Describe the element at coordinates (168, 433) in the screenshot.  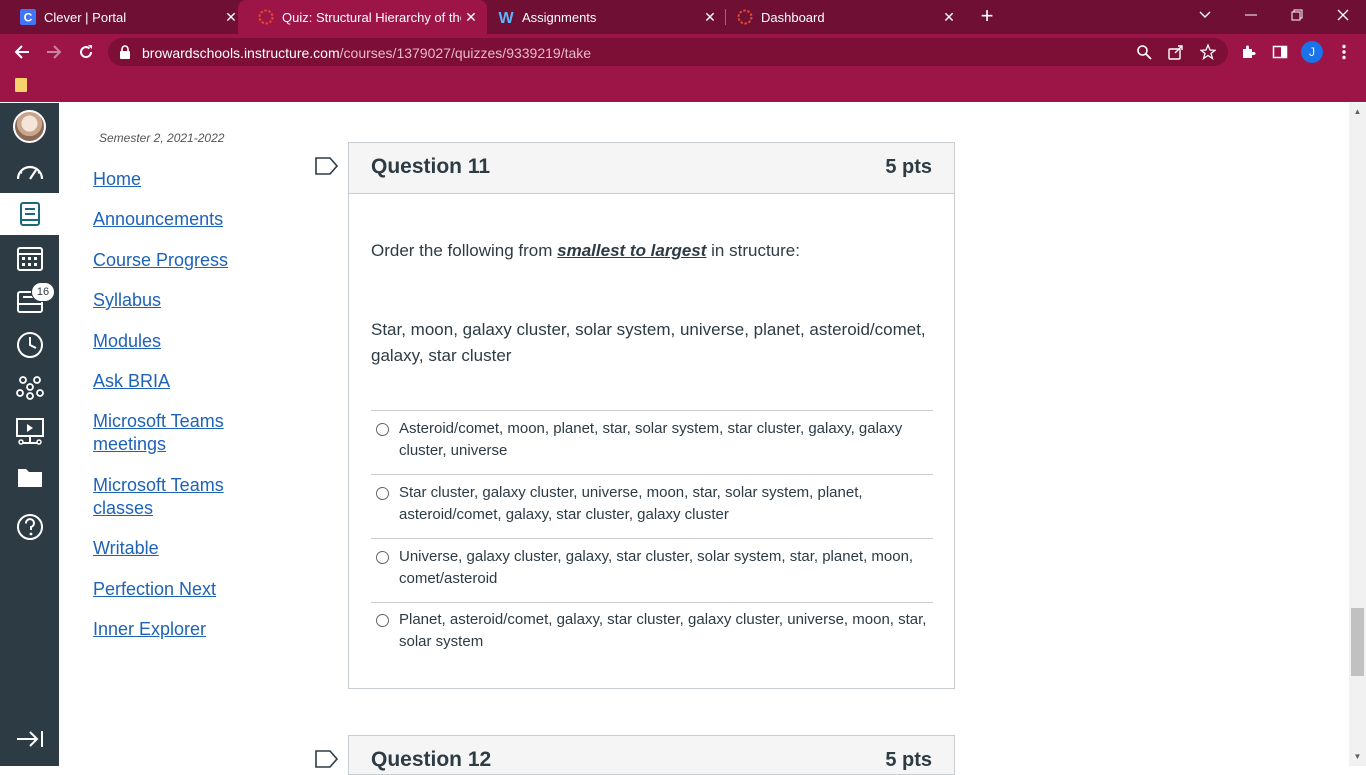
I see `course-nav-teams-meetings: Microsoft Teams meetings` at that location.